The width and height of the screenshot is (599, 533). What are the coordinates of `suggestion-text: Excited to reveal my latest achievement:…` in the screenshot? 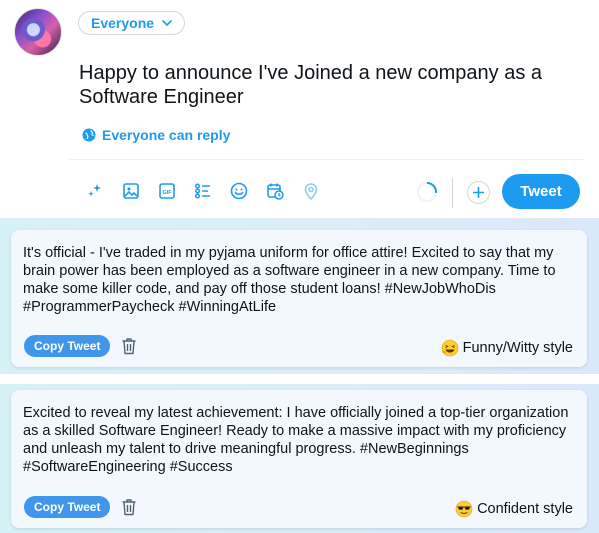 It's located at (296, 440).